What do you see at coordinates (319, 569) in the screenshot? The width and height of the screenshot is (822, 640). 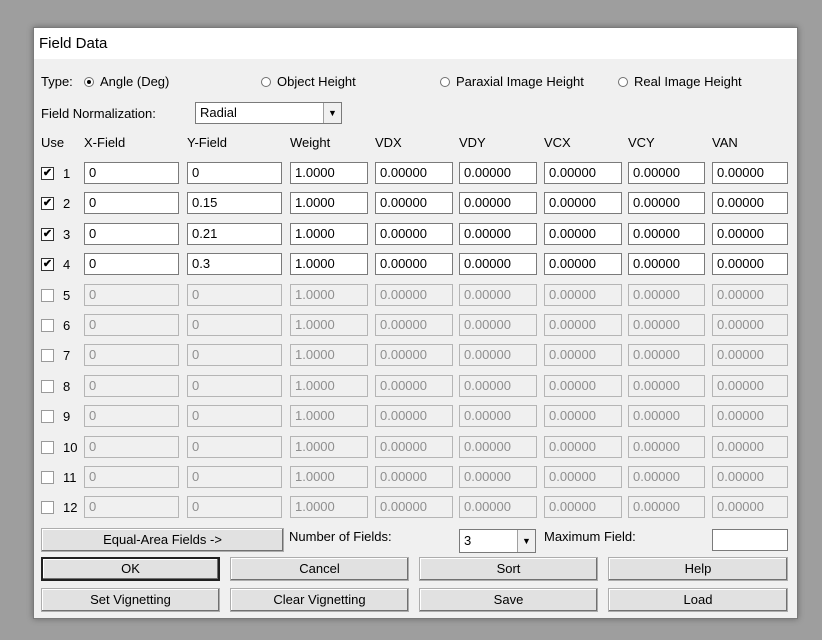 I see `cancel-button: Cancel` at bounding box center [319, 569].